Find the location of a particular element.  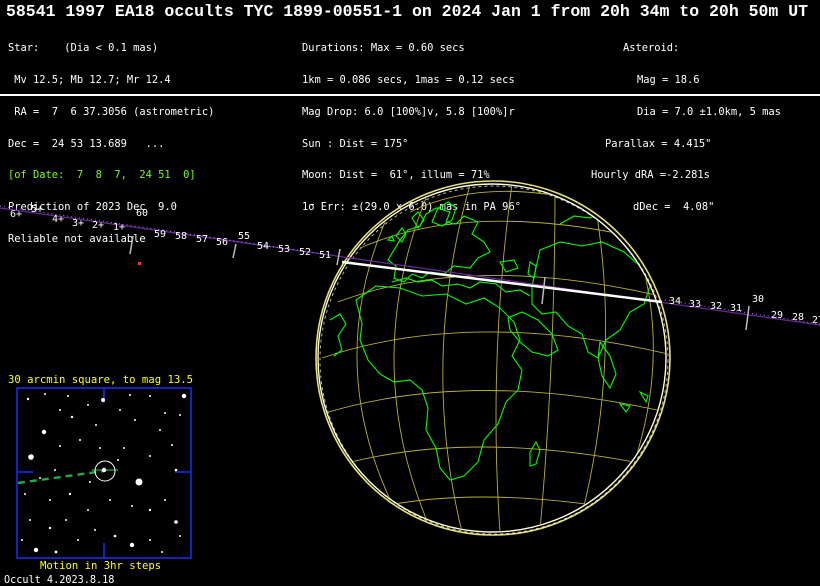

track-label: 4+ is located at coordinates (58, 219).